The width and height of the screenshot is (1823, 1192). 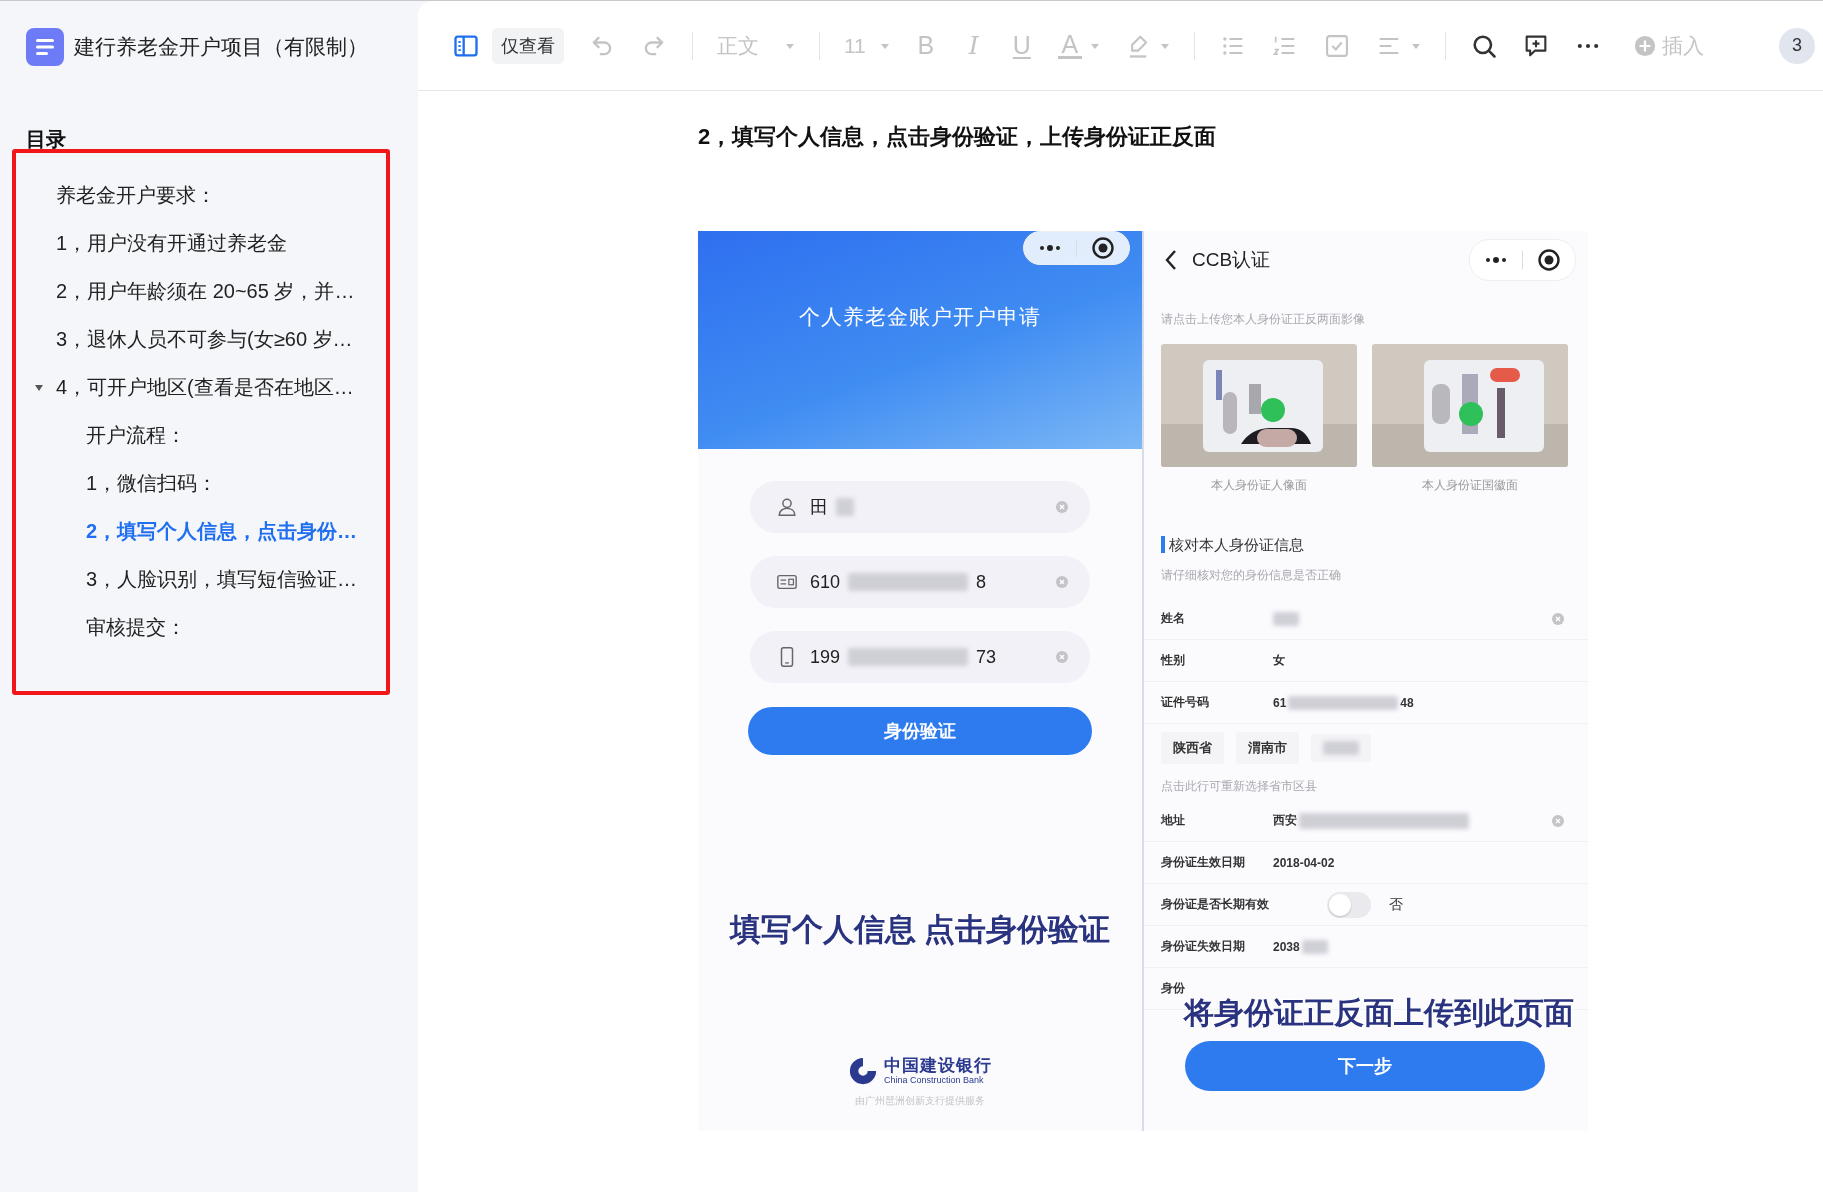 I want to click on field-value: 61, so click(x=1280, y=702).